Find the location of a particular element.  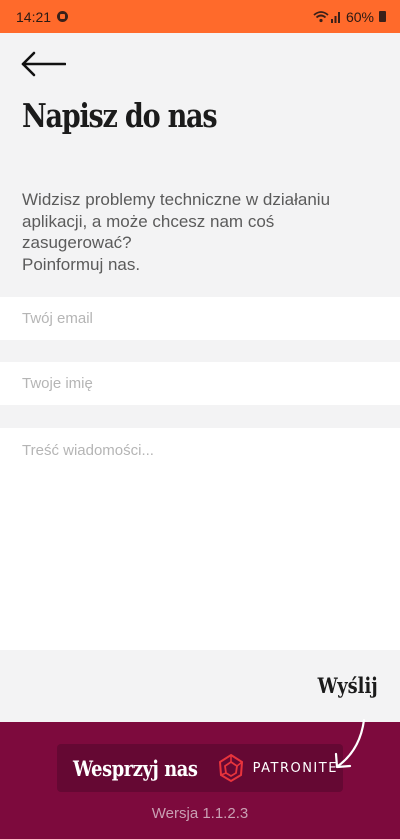

description-line: Poinformuj nas. is located at coordinates (81, 264).